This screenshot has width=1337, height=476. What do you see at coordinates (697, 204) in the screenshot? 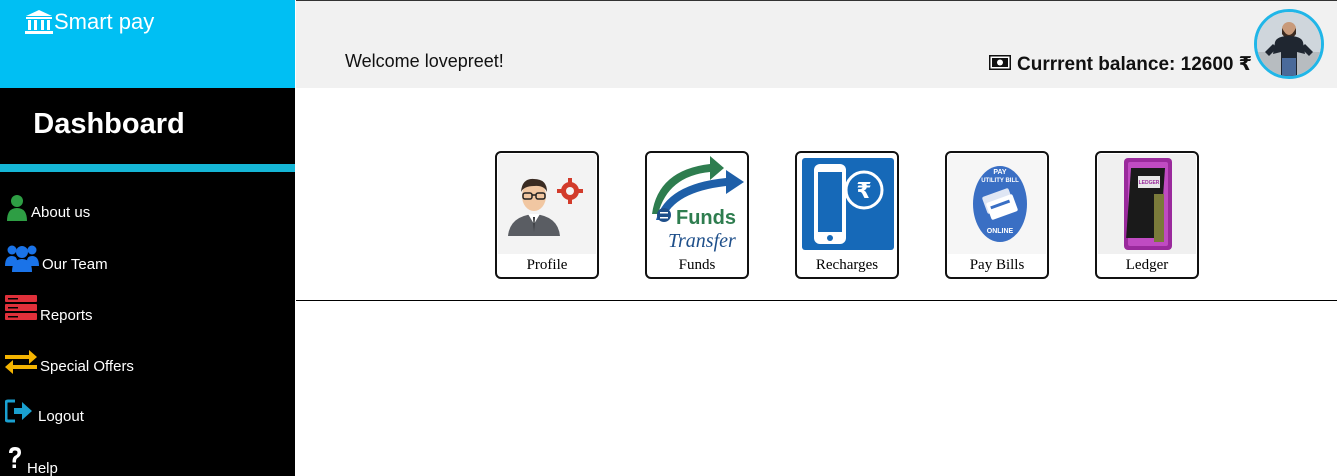
I see `funds-transfer-icon: Funds Transfer` at bounding box center [697, 204].